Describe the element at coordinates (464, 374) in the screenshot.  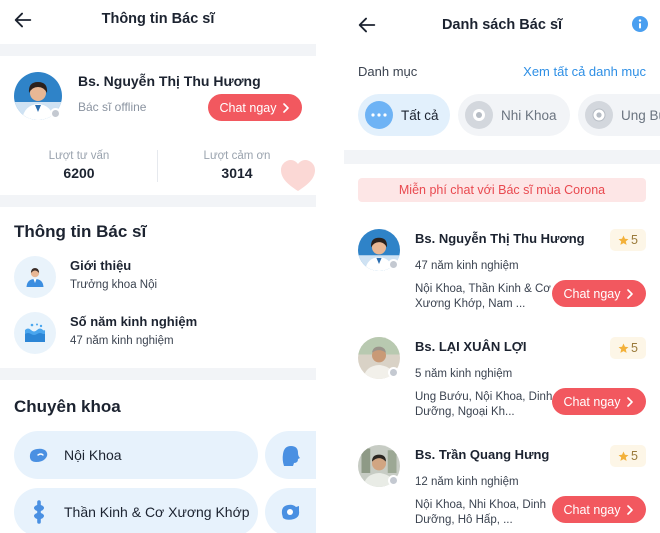
I see `doctor-experience: 5 năm kinh nghiệm` at that location.